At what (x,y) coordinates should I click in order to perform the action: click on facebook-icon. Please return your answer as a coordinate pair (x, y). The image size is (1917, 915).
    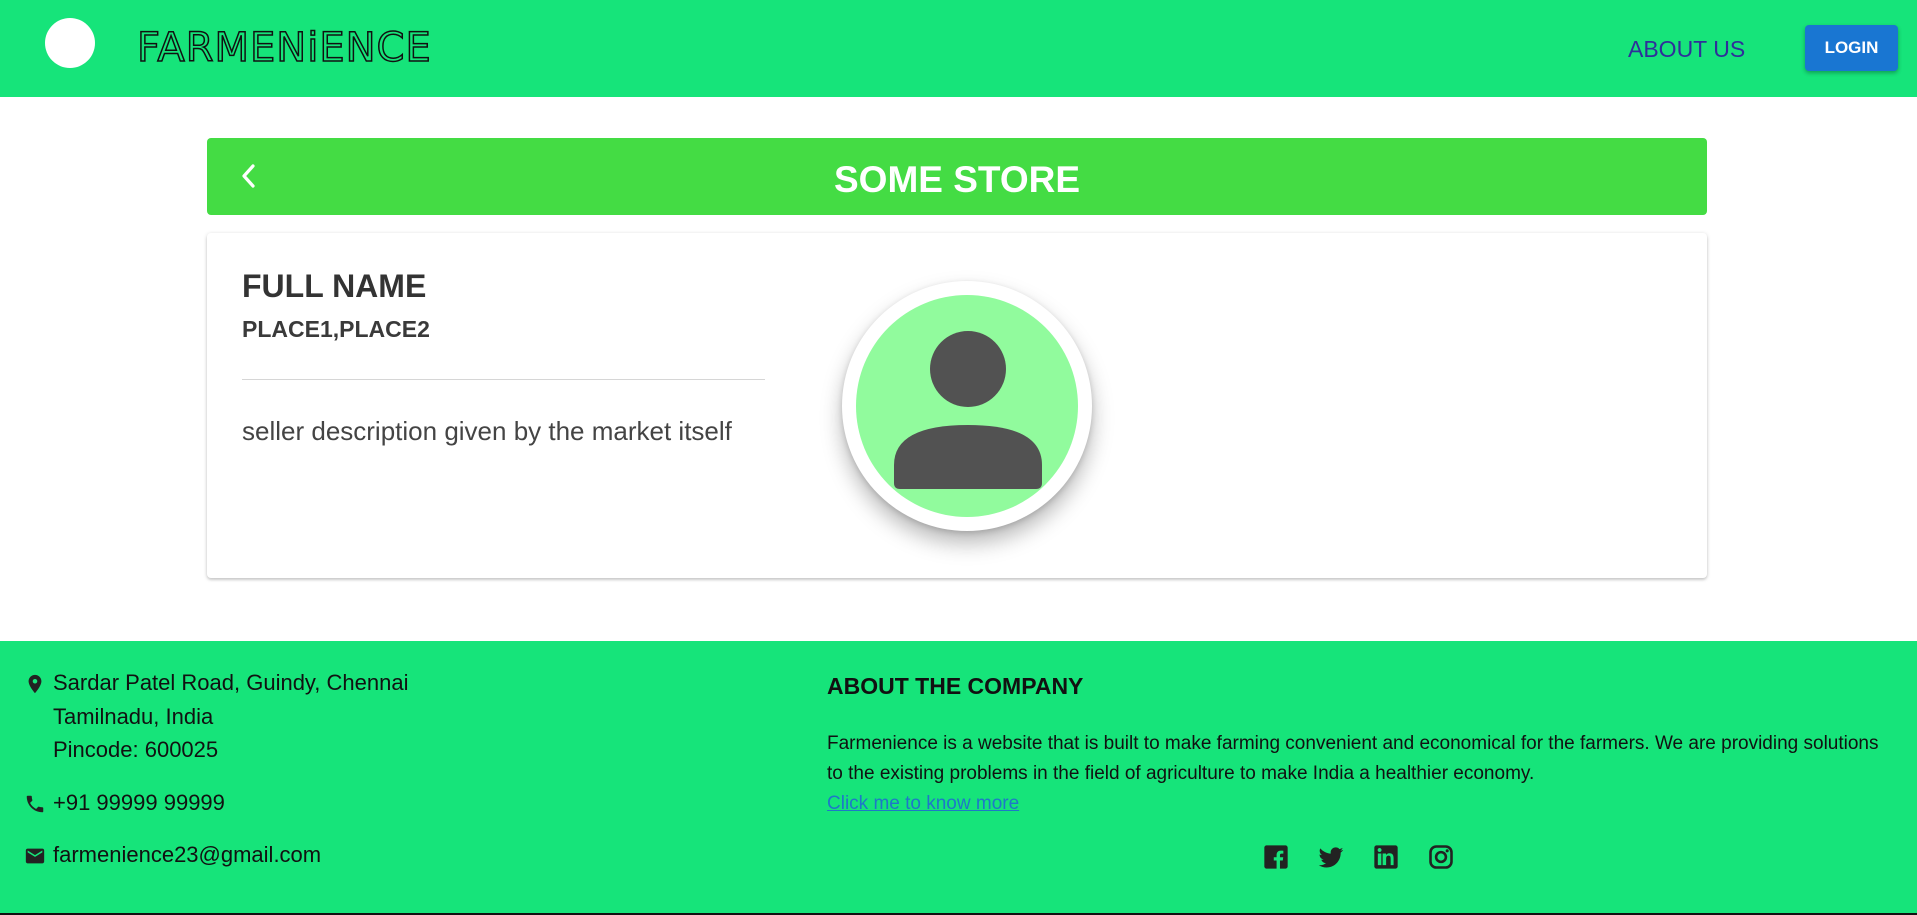
    Looking at the image, I should click on (1276, 857).